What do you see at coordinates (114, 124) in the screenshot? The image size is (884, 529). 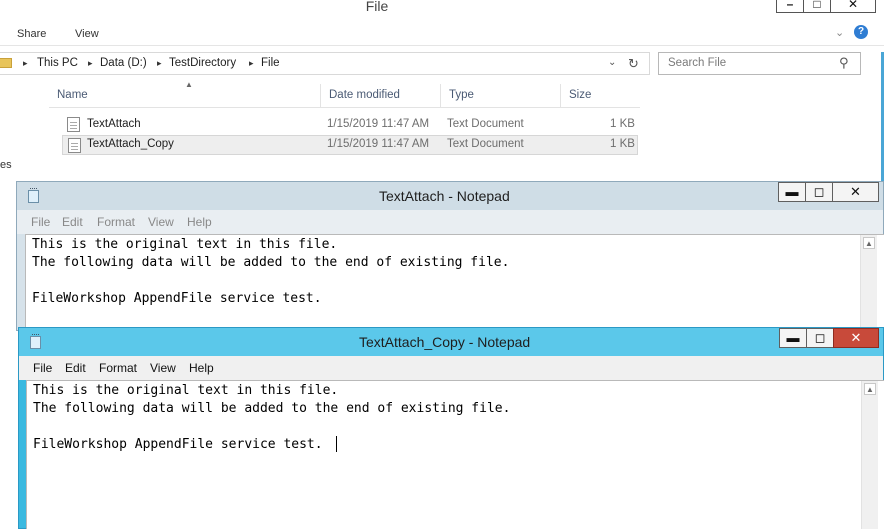 I see `file-name: TextAttach` at bounding box center [114, 124].